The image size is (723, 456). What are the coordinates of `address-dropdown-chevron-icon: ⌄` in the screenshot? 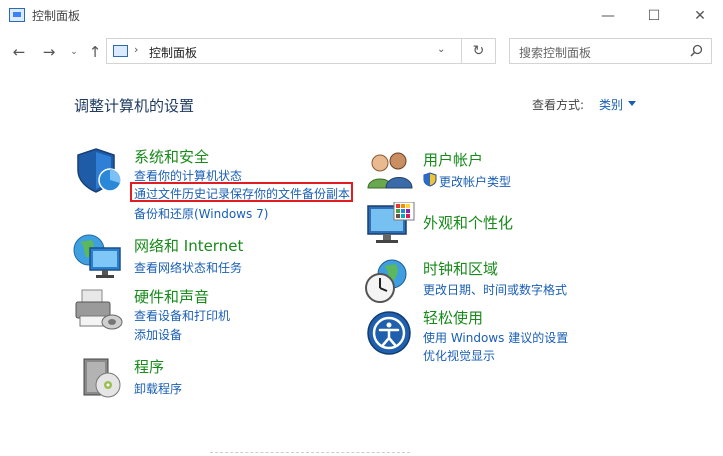 It's located at (441, 49).